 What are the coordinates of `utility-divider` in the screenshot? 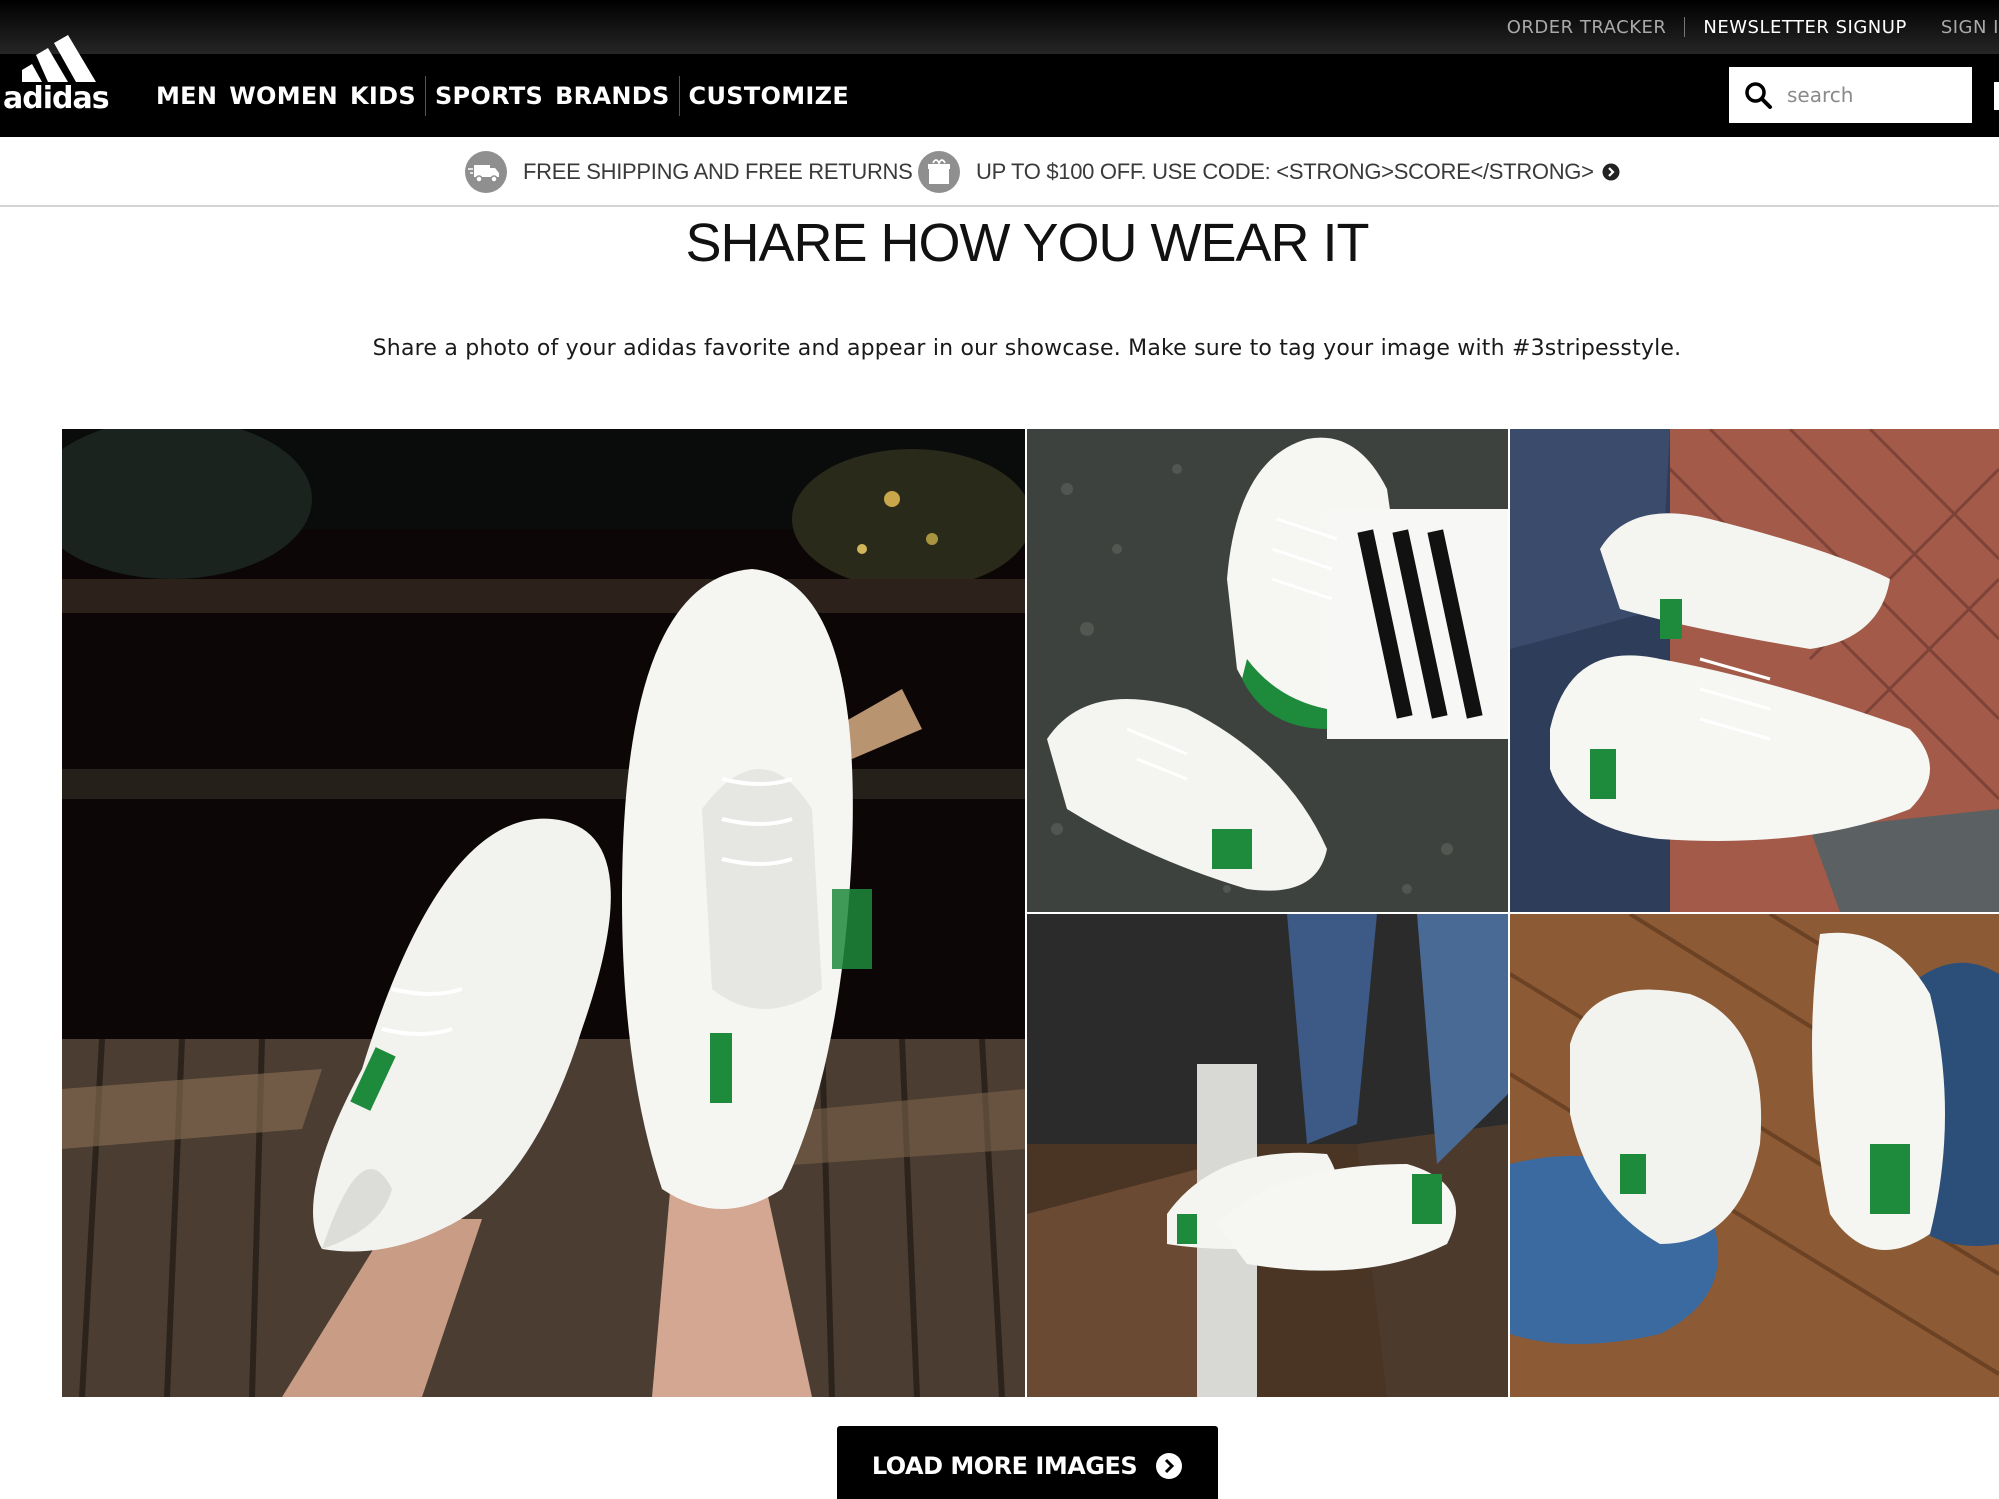 It's located at (1685, 27).